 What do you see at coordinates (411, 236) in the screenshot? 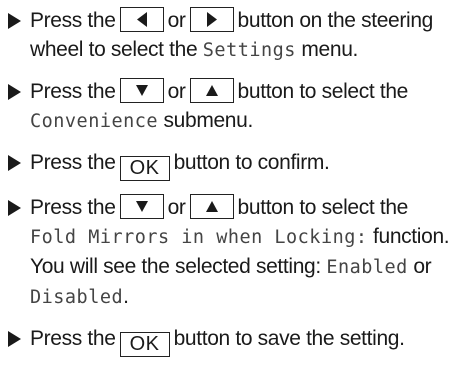
I see `step-text: function.` at bounding box center [411, 236].